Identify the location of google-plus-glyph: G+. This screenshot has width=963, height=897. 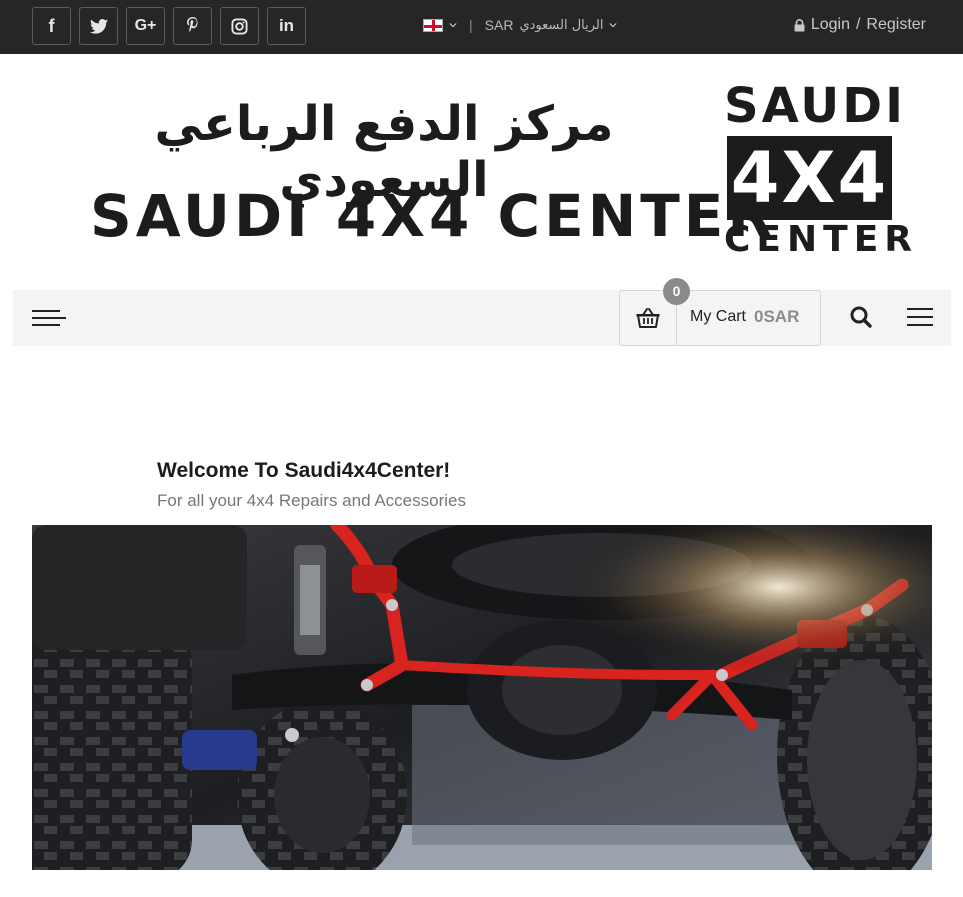
(145, 25).